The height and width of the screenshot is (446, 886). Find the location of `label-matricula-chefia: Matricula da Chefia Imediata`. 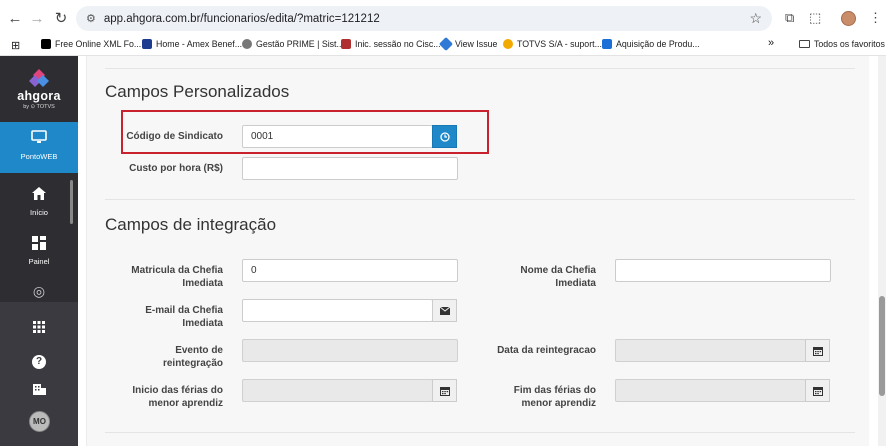

label-matricula-chefia: Matricula da Chefia Imediata is located at coordinates (177, 277).